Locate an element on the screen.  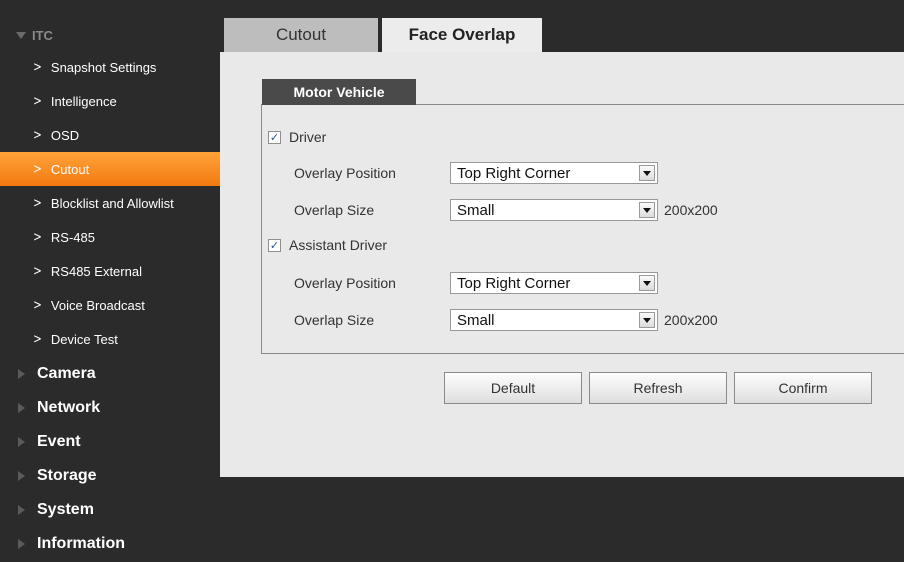
tab-face-overlap: Face Overlap is located at coordinates (462, 35).